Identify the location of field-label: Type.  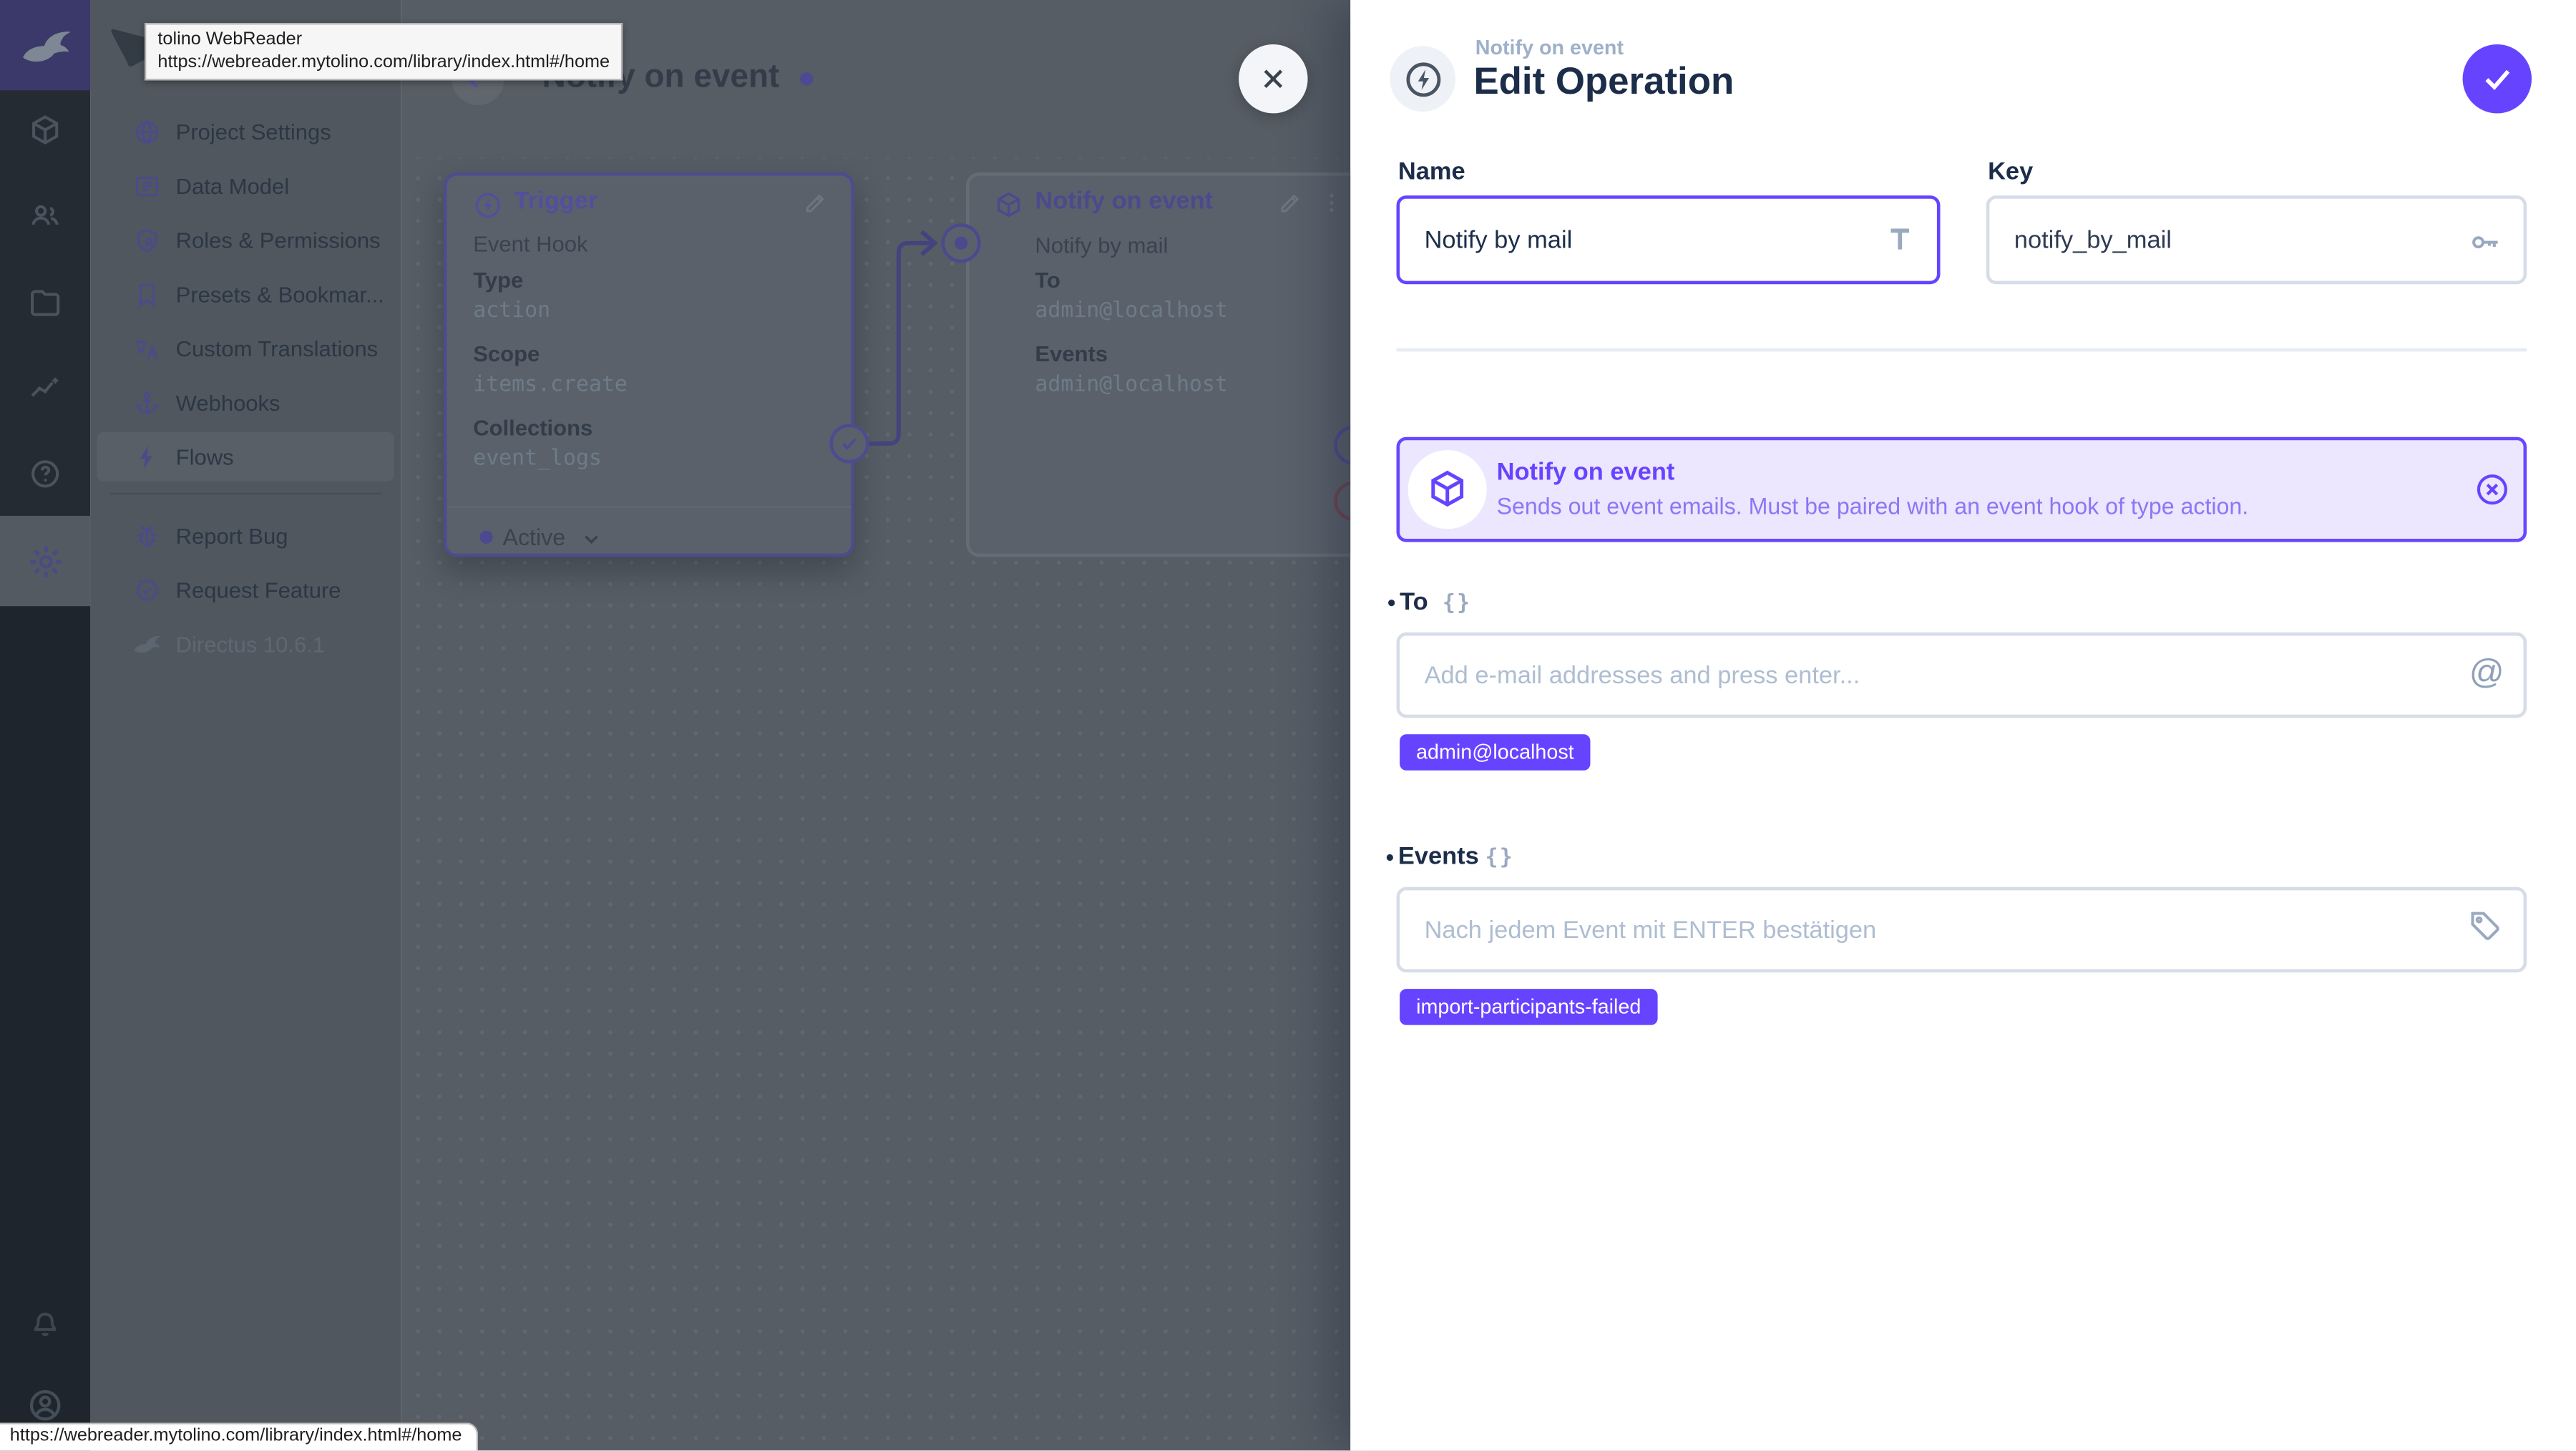
(498, 280).